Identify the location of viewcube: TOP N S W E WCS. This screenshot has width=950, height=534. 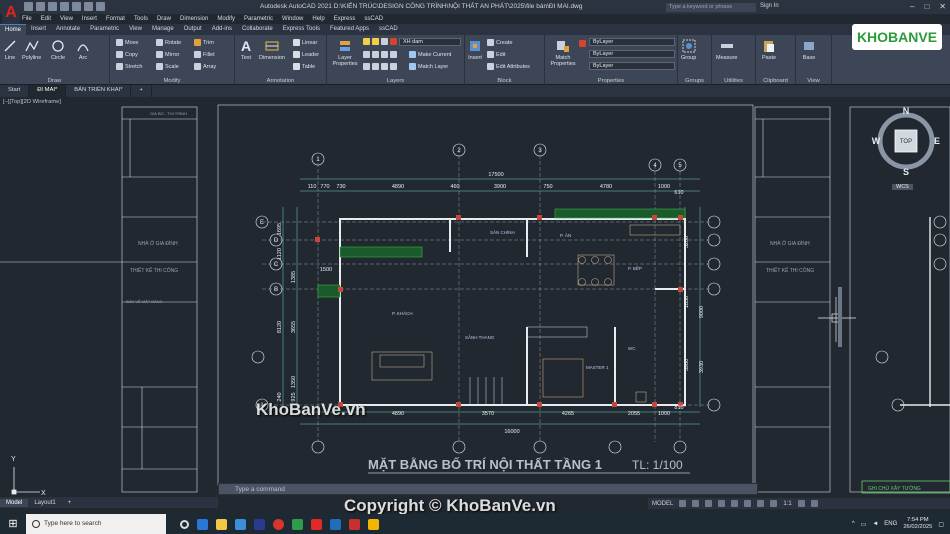
(906, 147).